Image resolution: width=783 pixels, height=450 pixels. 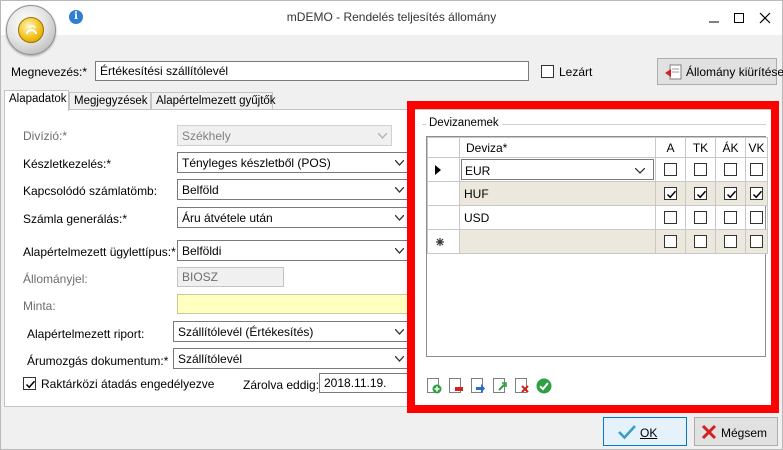 I want to click on table-row: EUR, so click(x=597, y=169).